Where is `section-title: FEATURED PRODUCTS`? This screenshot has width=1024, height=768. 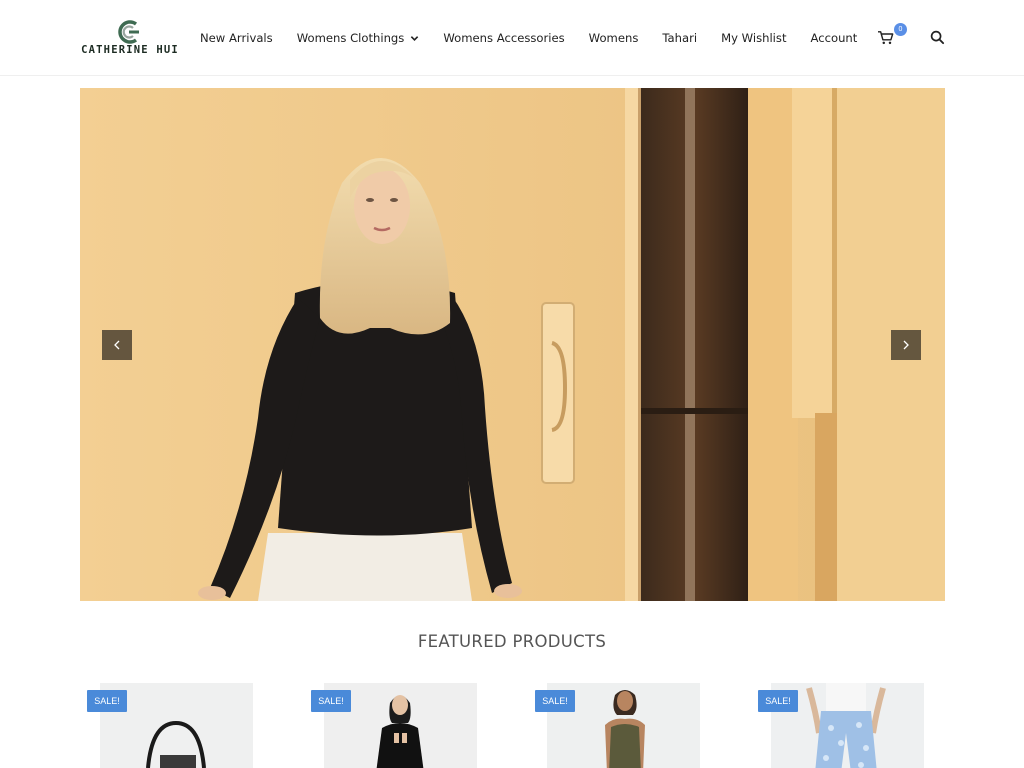
section-title: FEATURED PRODUCTS is located at coordinates (512, 641).